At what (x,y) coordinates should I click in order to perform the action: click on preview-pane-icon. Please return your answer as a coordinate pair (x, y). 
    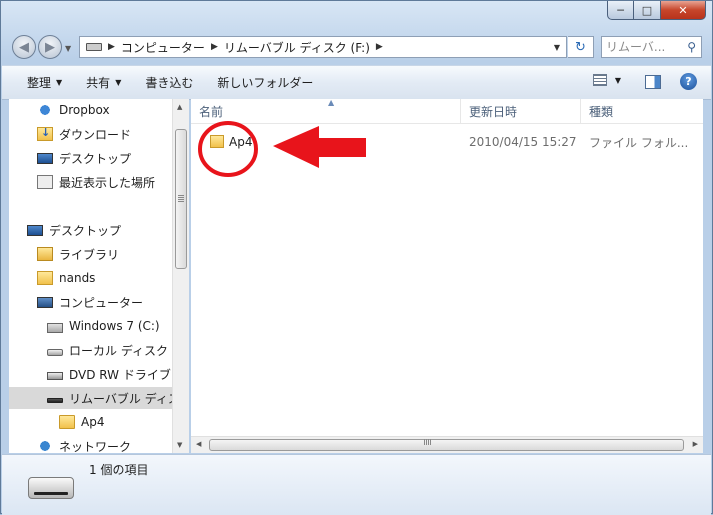
    Looking at the image, I should click on (653, 82).